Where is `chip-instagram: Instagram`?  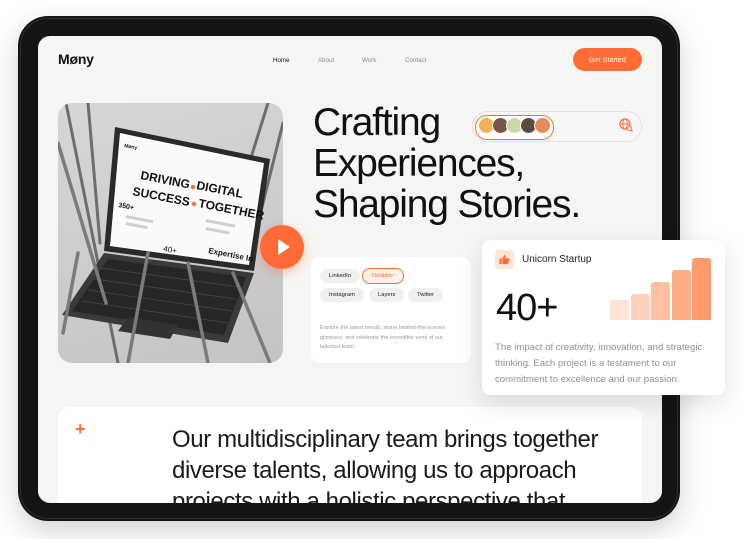
chip-instagram: Instagram is located at coordinates (342, 295).